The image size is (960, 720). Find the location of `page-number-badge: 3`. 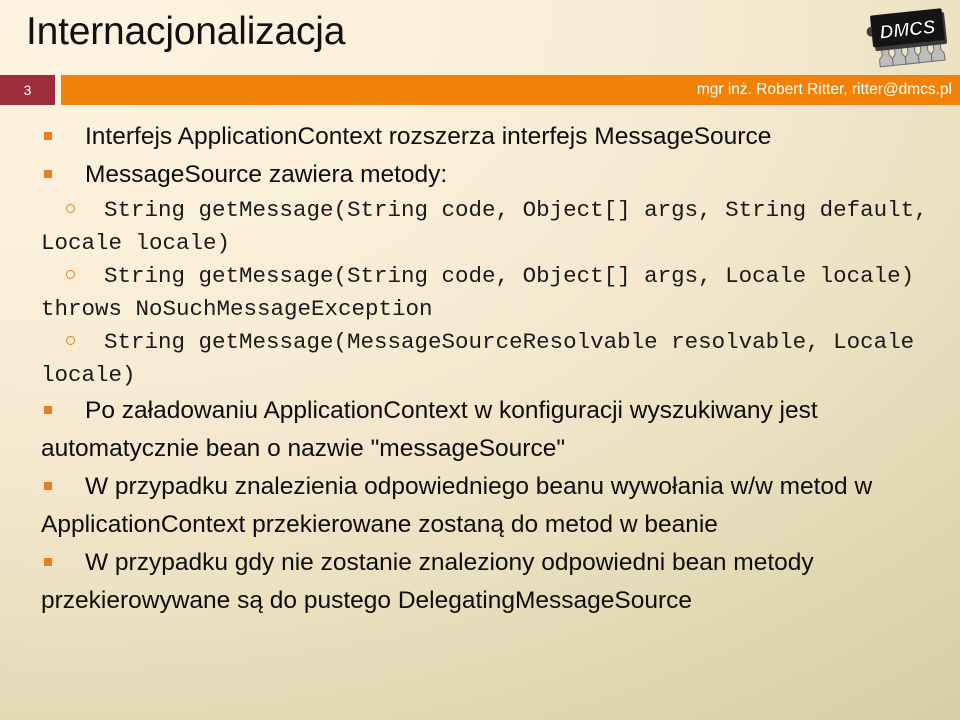

page-number-badge: 3 is located at coordinates (27, 90).